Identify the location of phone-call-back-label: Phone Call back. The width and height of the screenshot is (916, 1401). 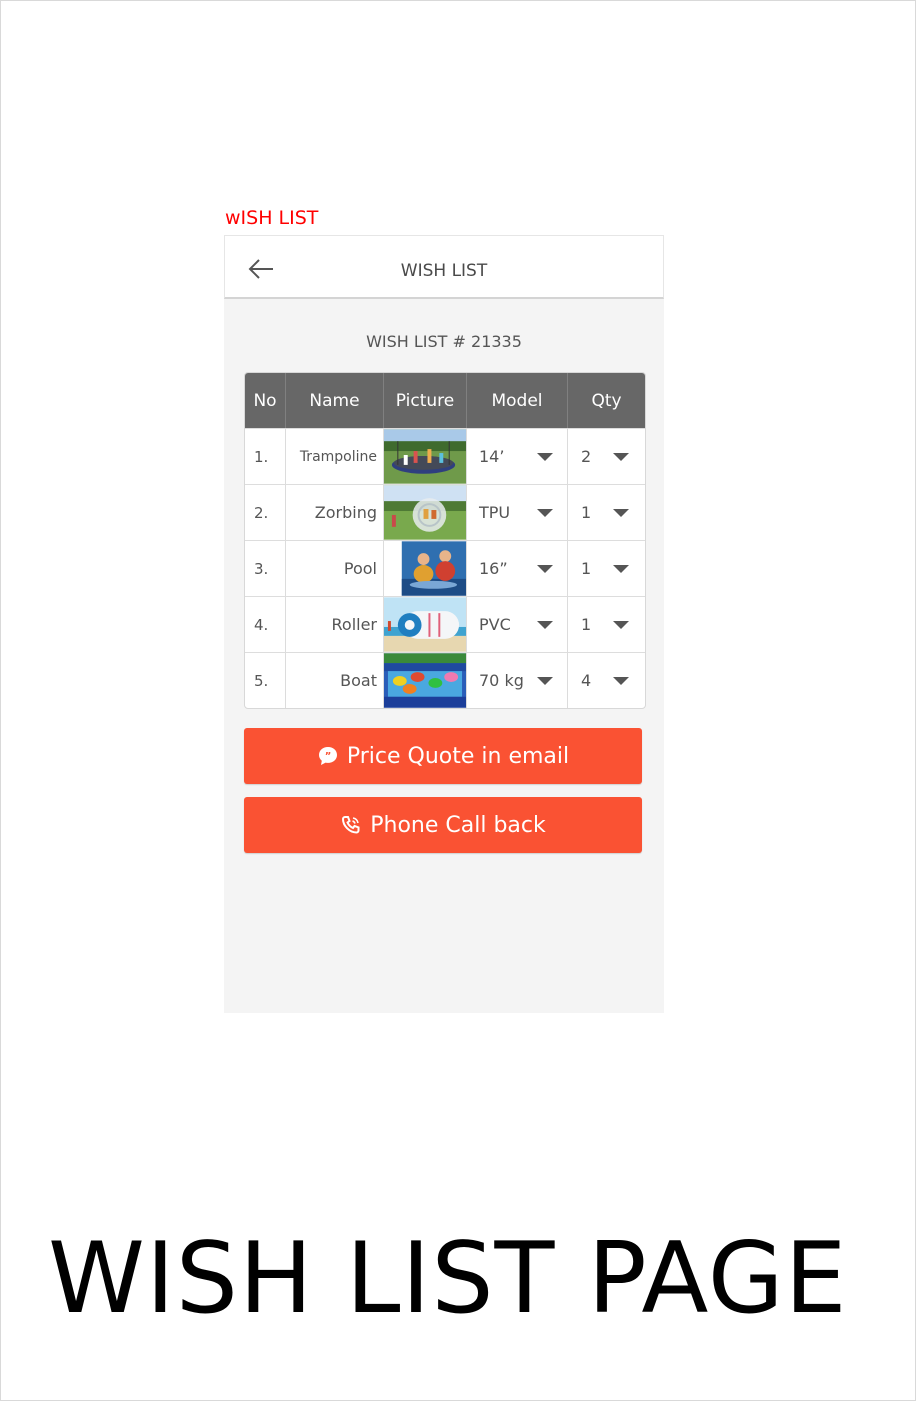
(458, 825).